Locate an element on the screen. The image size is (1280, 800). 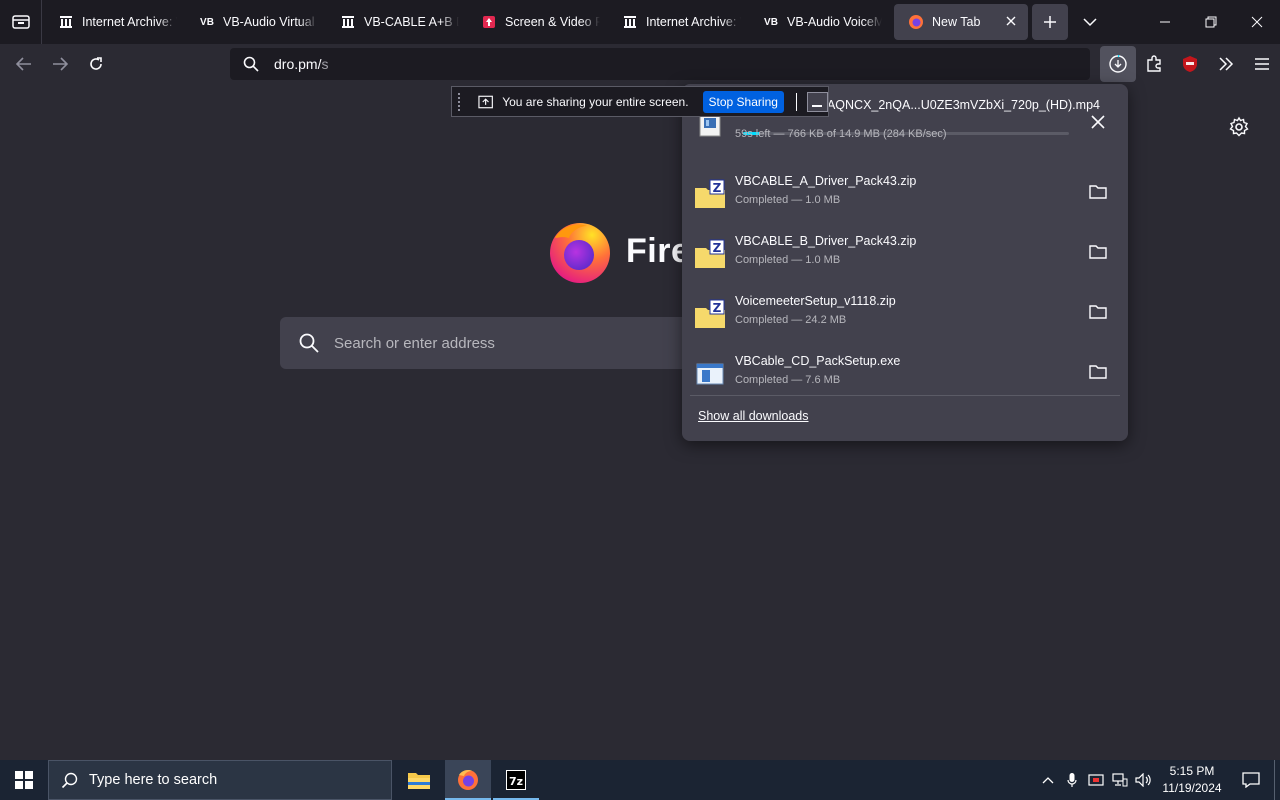
url-path: s is located at coordinates (325, 64).